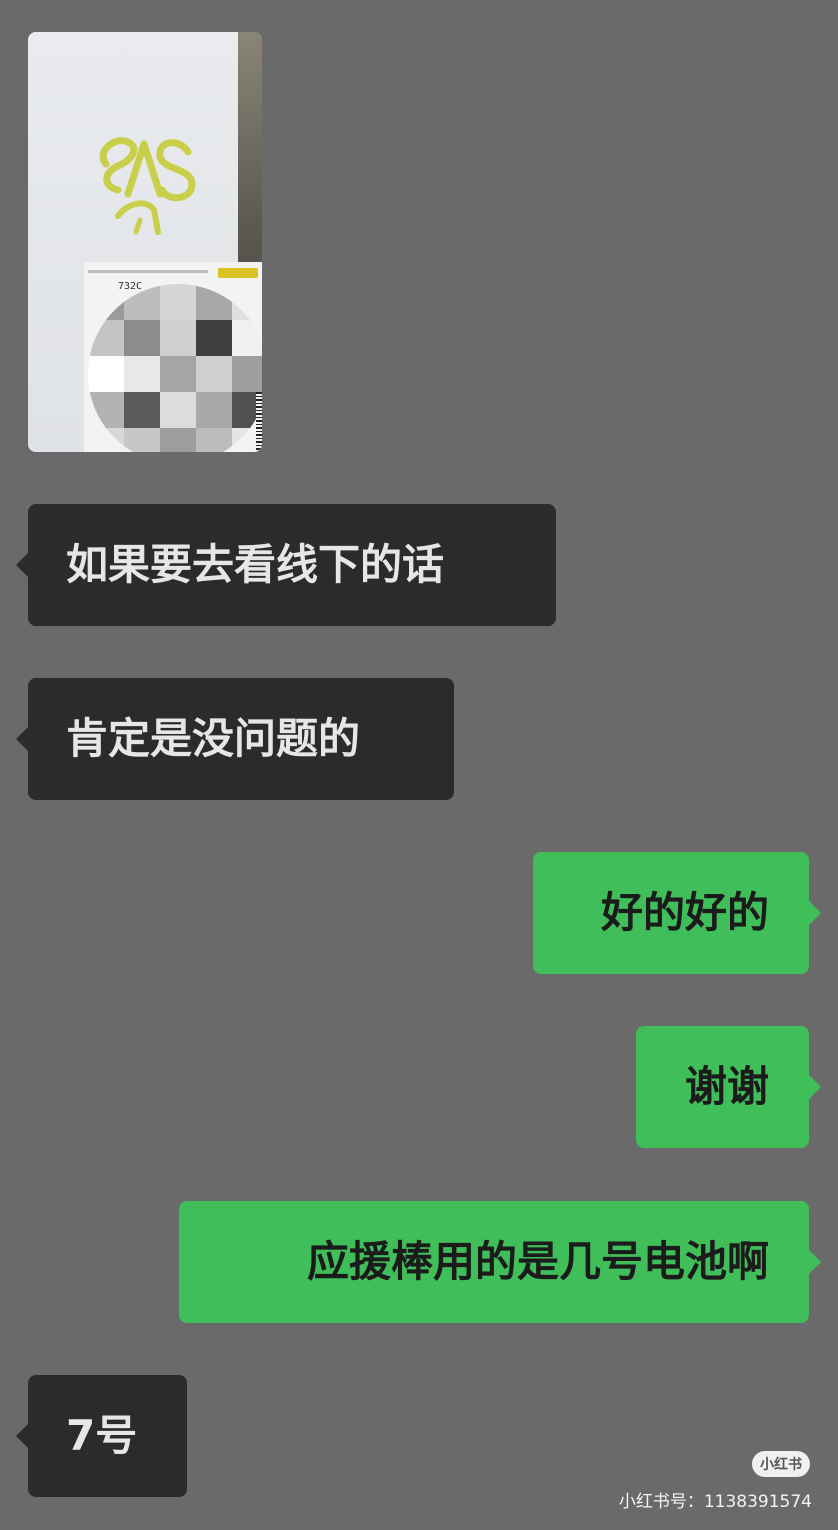 This screenshot has height=1530, width=838. What do you see at coordinates (781, 1464) in the screenshot?
I see `xiaohongshu-logo: 小红书` at bounding box center [781, 1464].